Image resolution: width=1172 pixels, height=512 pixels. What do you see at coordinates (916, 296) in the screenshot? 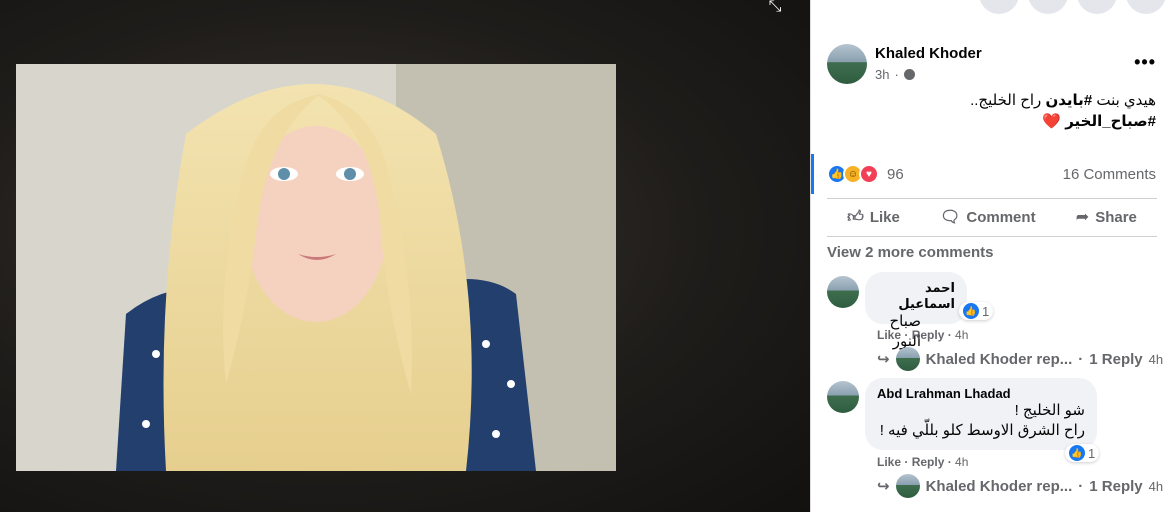
I see `commenter-name: احمد اسماعيل` at bounding box center [916, 296].